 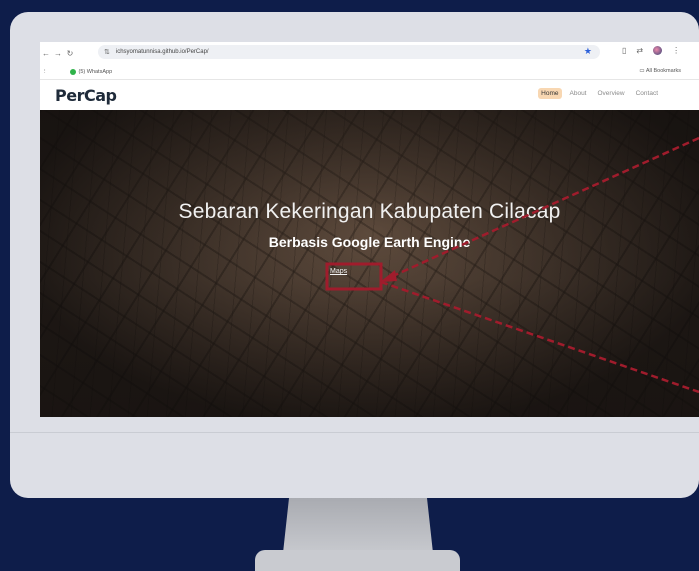 What do you see at coordinates (369, 95) in the screenshot?
I see `site-navbar: PerCap Home About Overview Contact` at bounding box center [369, 95].